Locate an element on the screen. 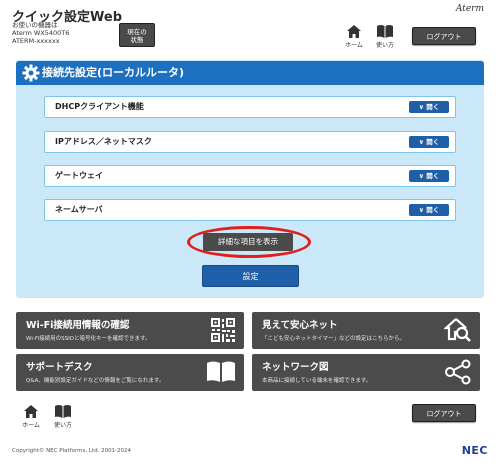 The height and width of the screenshot is (474, 500). current-status-button: 現在の 状態 is located at coordinates (137, 35).